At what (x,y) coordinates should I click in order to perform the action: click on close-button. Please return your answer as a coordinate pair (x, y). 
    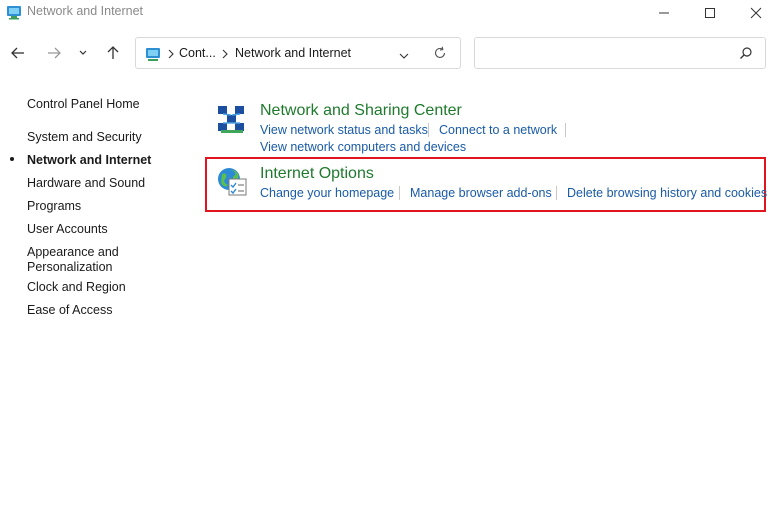
    Looking at the image, I should click on (755, 13).